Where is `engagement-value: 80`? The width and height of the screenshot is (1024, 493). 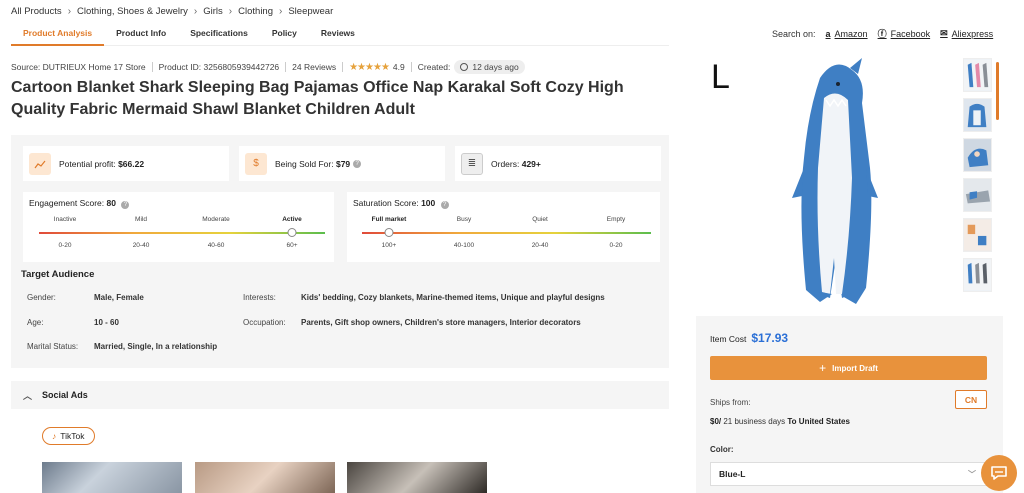
engagement-value: 80 is located at coordinates (111, 203).